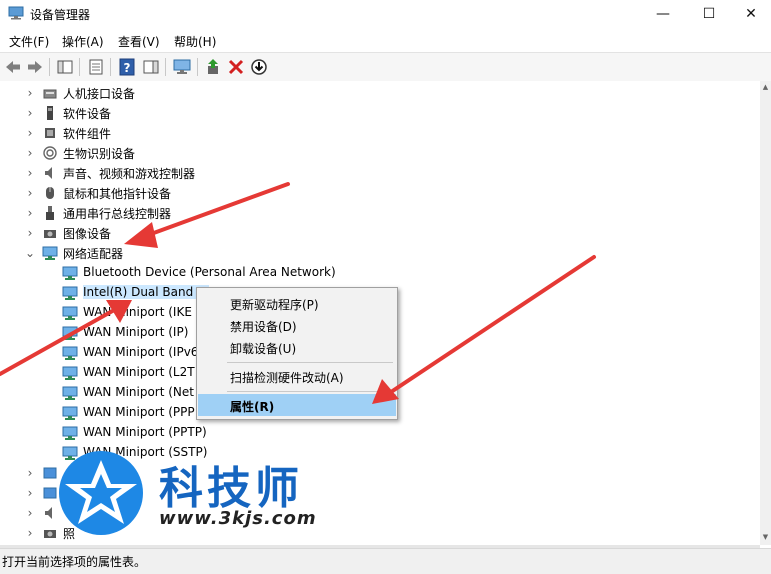 The image size is (771, 574). I want to click on tree-item-label: 生物识别设备, so click(99, 154).